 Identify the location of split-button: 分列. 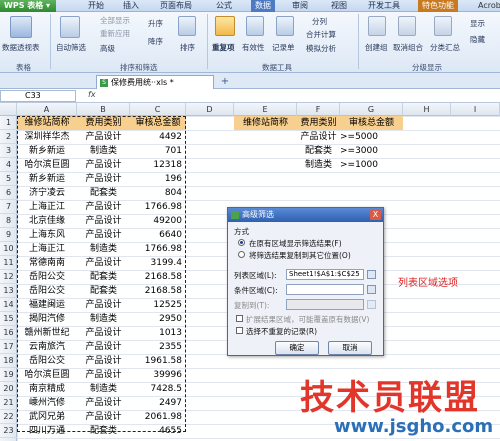
(319, 21).